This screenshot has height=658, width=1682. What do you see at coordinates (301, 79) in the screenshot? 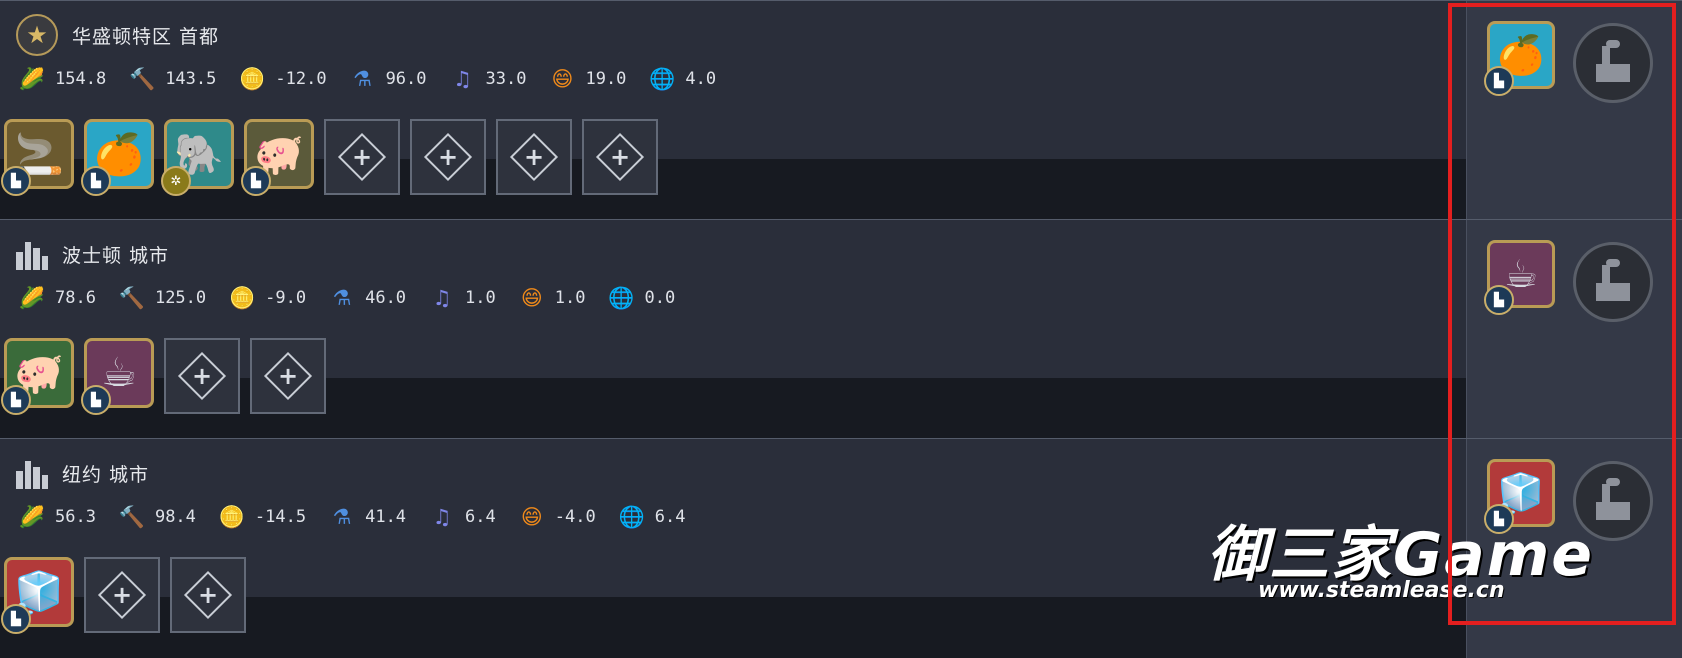
I see `yield-gold-value: -12.0` at bounding box center [301, 79].